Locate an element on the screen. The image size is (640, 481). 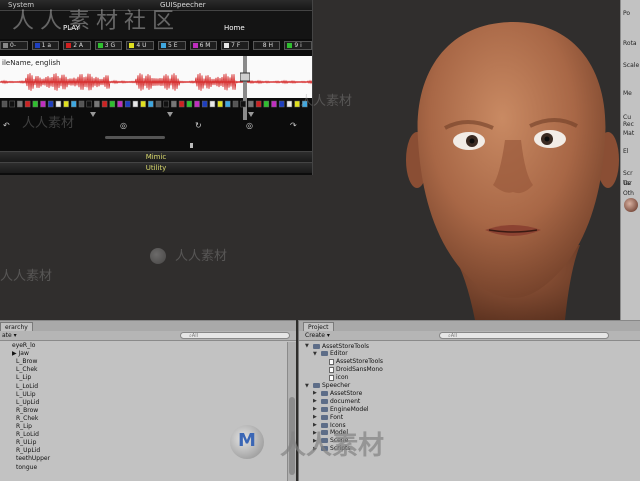
project-search-input: ⌕All is located at coordinates (524, 335).